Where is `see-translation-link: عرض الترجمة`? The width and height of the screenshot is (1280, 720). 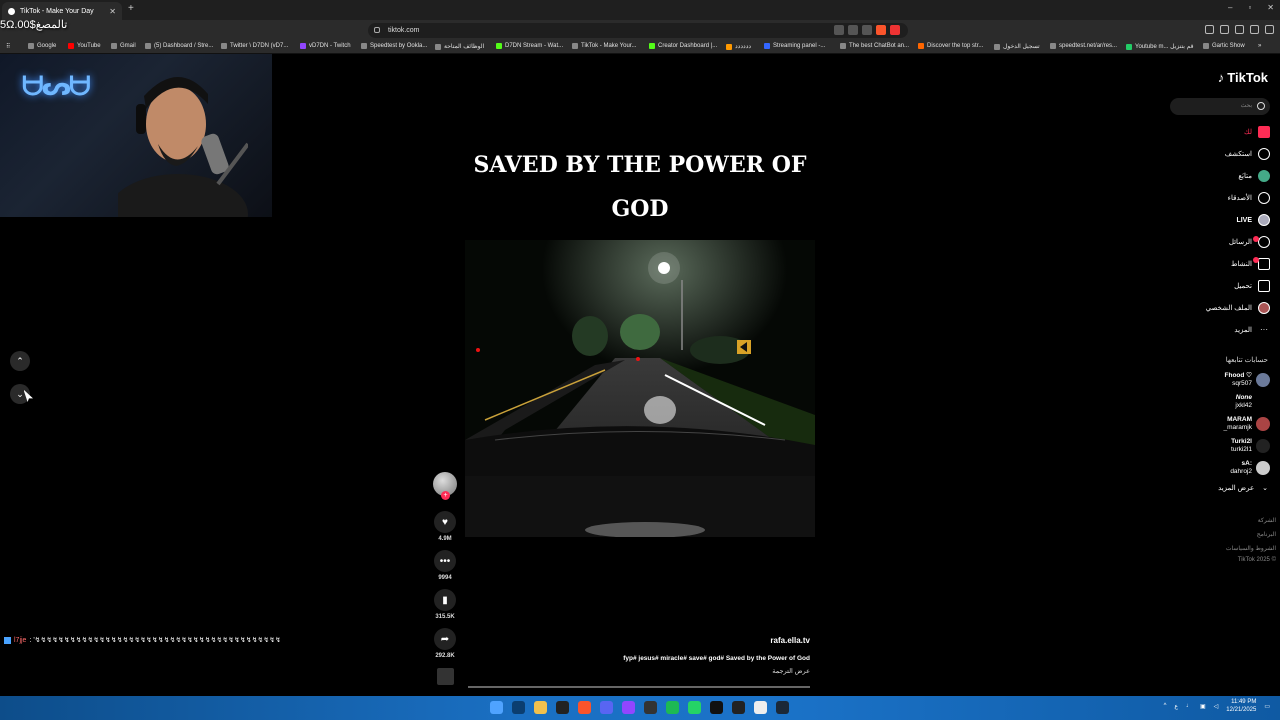 see-translation-link: عرض الترجمة is located at coordinates (685, 671).